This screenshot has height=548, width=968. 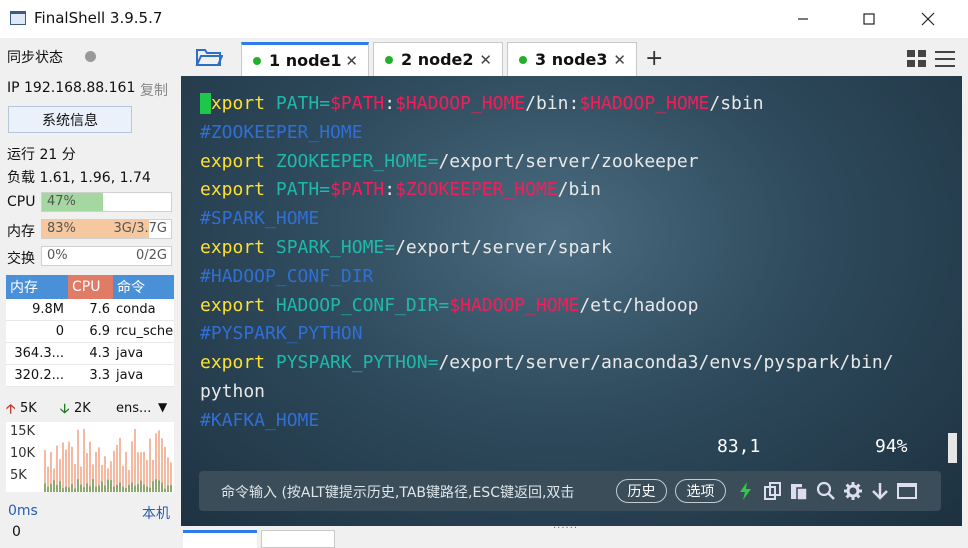 I want to click on options-button: 选项, so click(x=700, y=491).